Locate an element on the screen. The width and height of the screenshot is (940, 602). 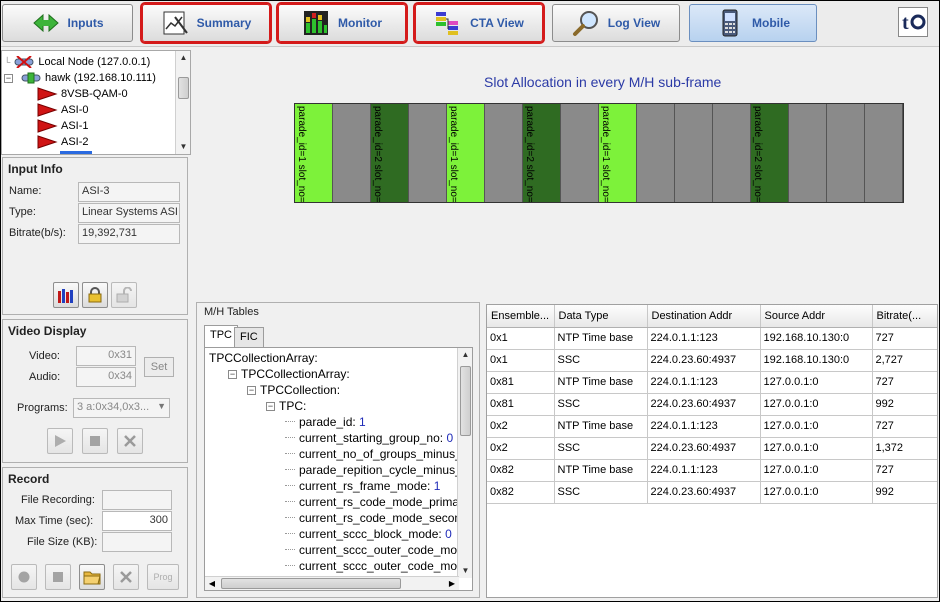
tpc-tree-row: current_sccc_block_mode: 0 is located at coordinates (368, 534).